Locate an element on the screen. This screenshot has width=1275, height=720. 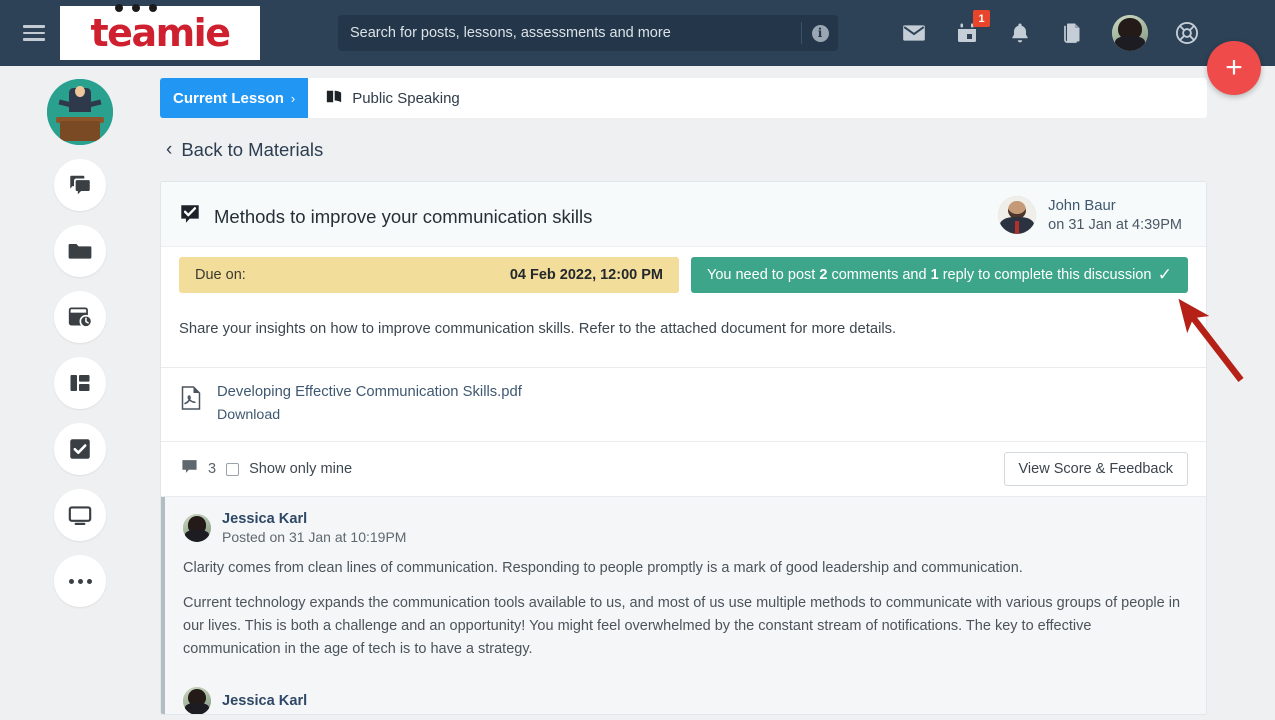
search-box: i is located at coordinates (588, 33).